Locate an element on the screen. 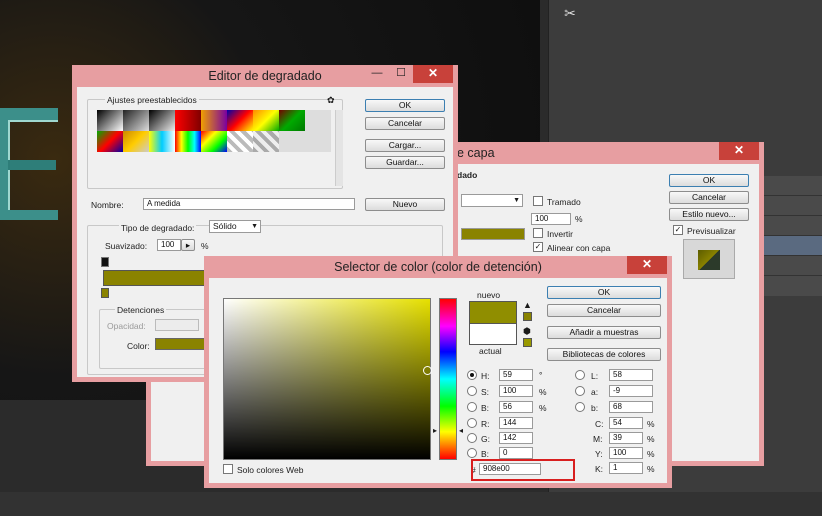 The image size is (822, 516). gradient-type-select: Sólido ▼ is located at coordinates (235, 226).